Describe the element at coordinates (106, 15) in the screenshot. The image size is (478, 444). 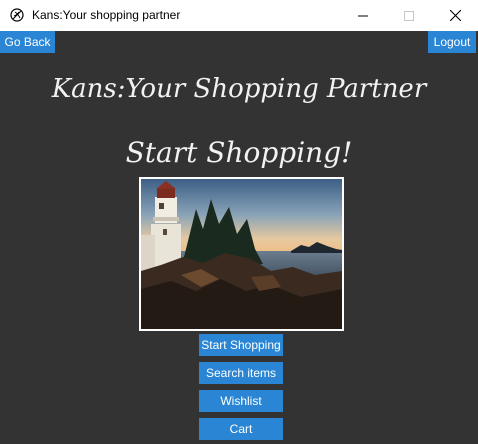
I see `window-title: Kans:Your shopping partner` at that location.